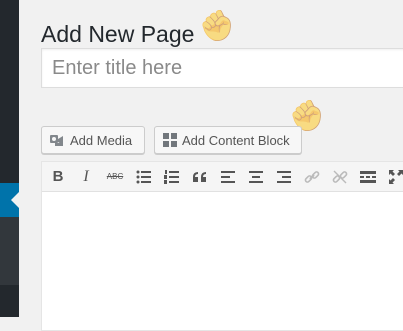 This screenshot has height=331, width=403. Describe the element at coordinates (115, 177) in the screenshot. I see `strikethrough-button: ABC` at that location.